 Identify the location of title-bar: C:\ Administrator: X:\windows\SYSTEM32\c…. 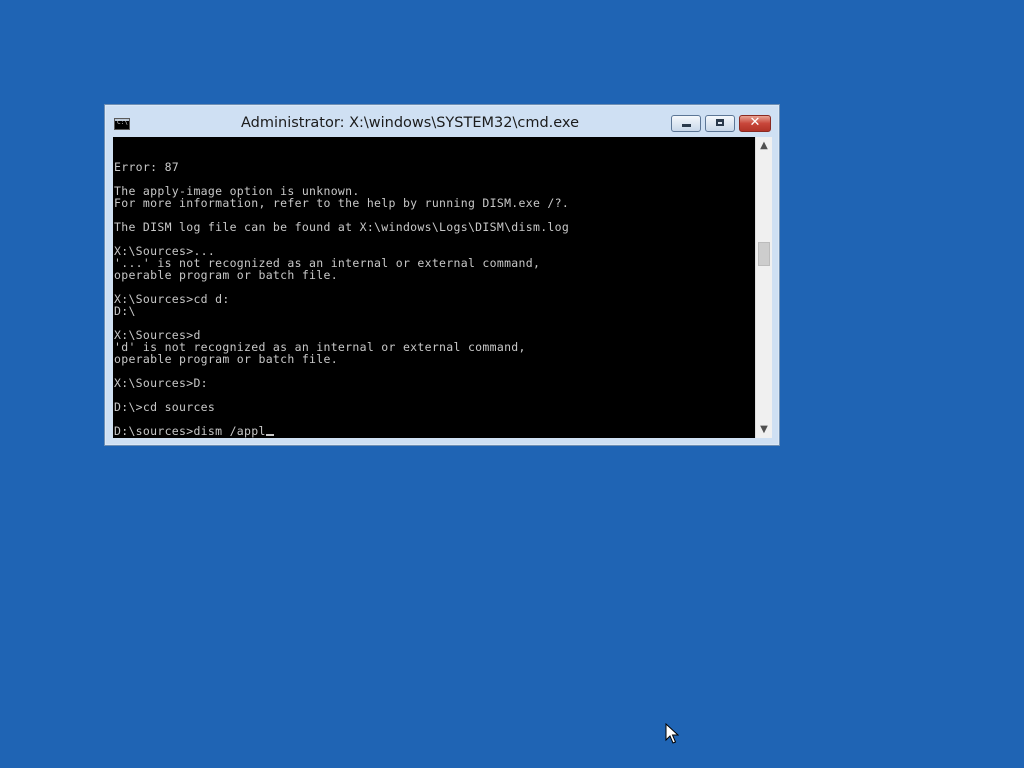
(442, 120).